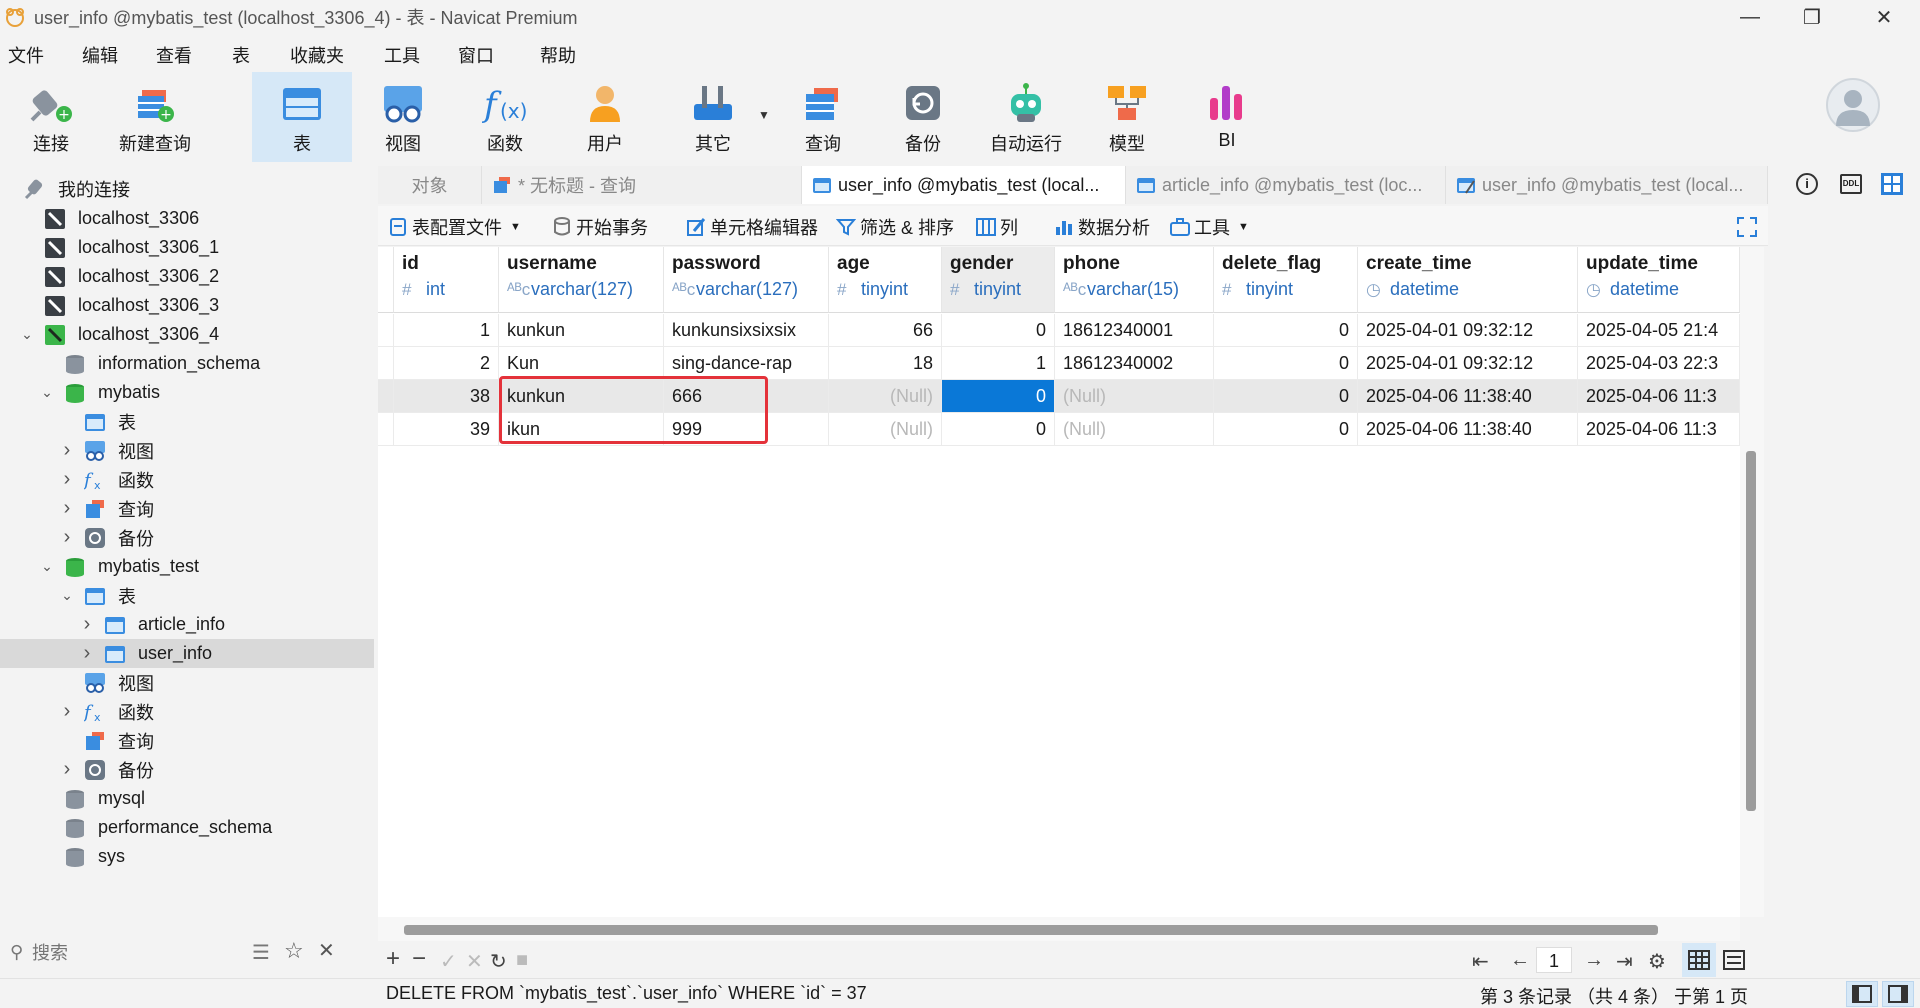 The height and width of the screenshot is (1008, 1920). What do you see at coordinates (187, 711) in the screenshot?
I see `tree-mybatis-test-functions: › f x 函数` at bounding box center [187, 711].